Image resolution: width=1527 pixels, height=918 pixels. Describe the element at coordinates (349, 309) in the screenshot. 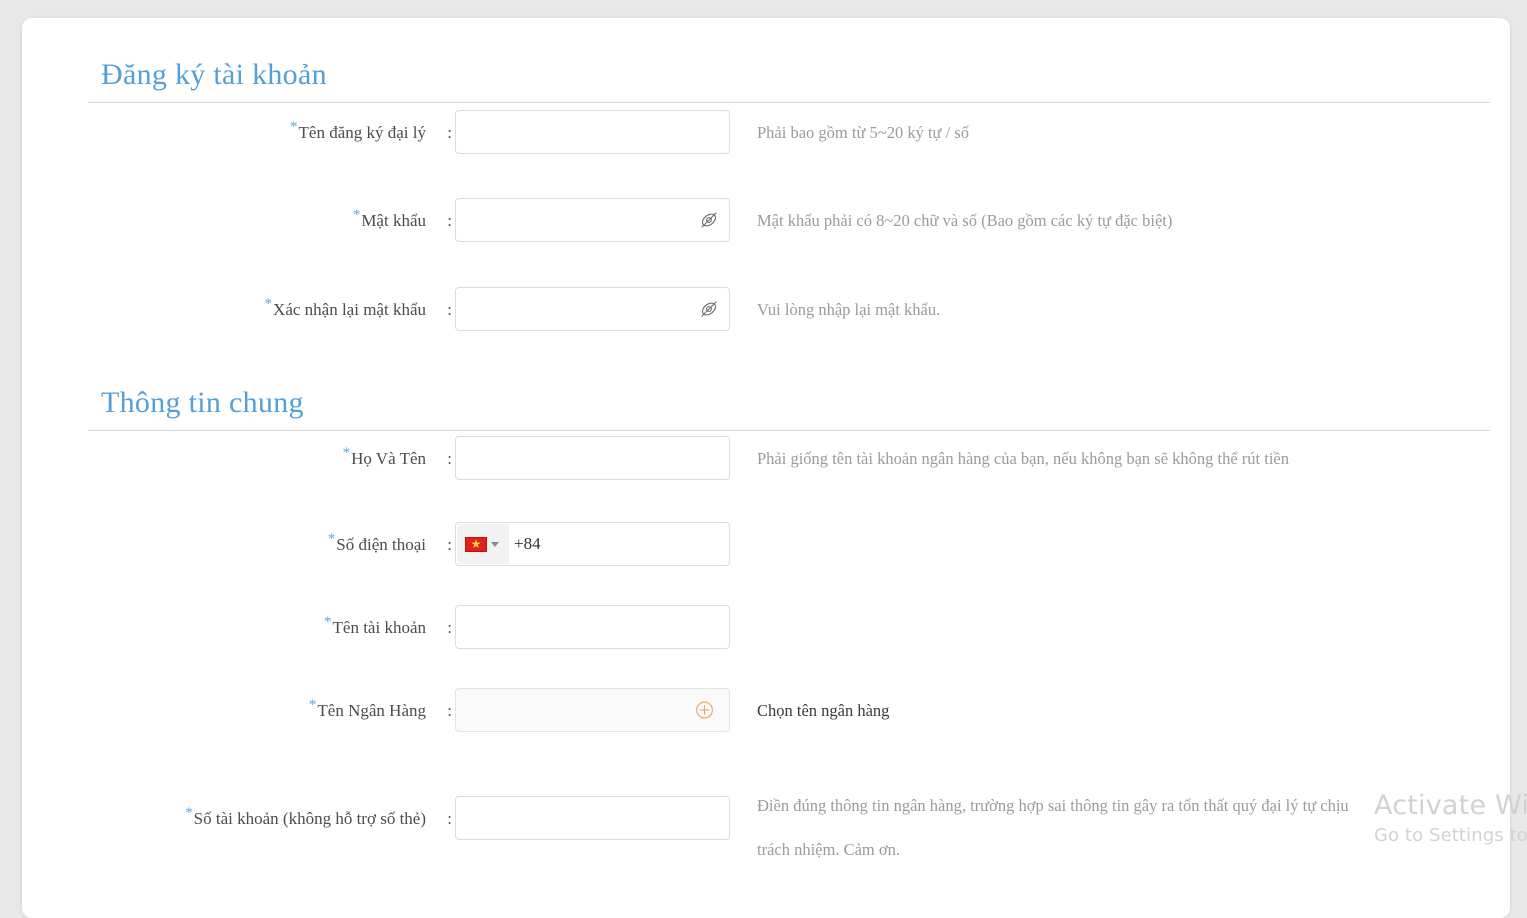

I see `label-confirm-password-text: Xác nhận lại mật khẩu` at that location.